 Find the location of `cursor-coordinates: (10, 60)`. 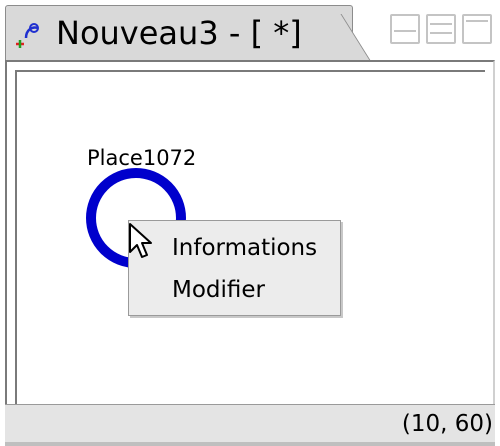

cursor-coordinates: (10, 60) is located at coordinates (447, 424).